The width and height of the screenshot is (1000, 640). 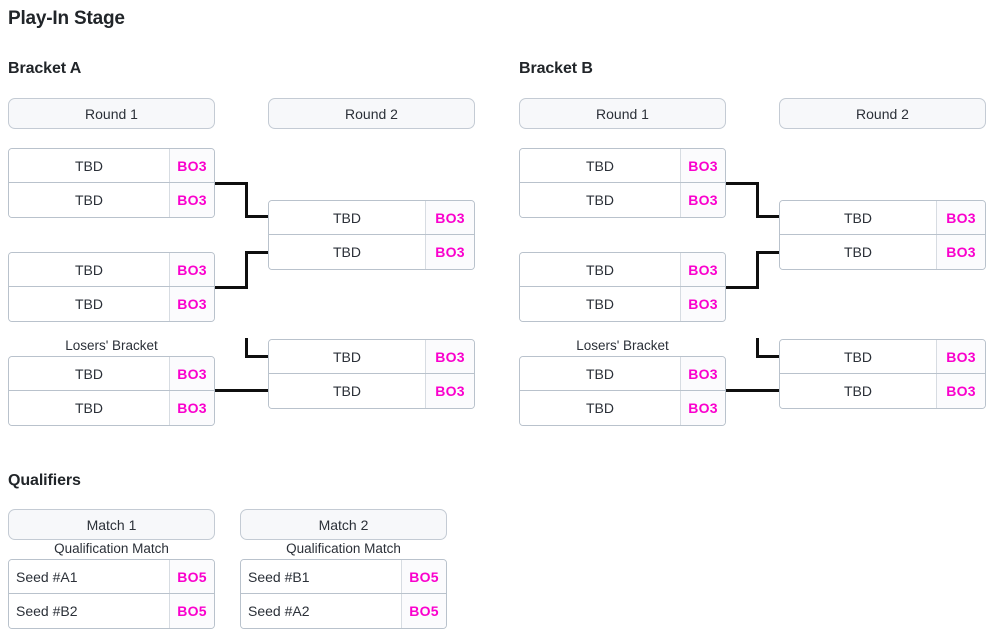 I want to click on connector-a-1-v, so click(x=246, y=200).